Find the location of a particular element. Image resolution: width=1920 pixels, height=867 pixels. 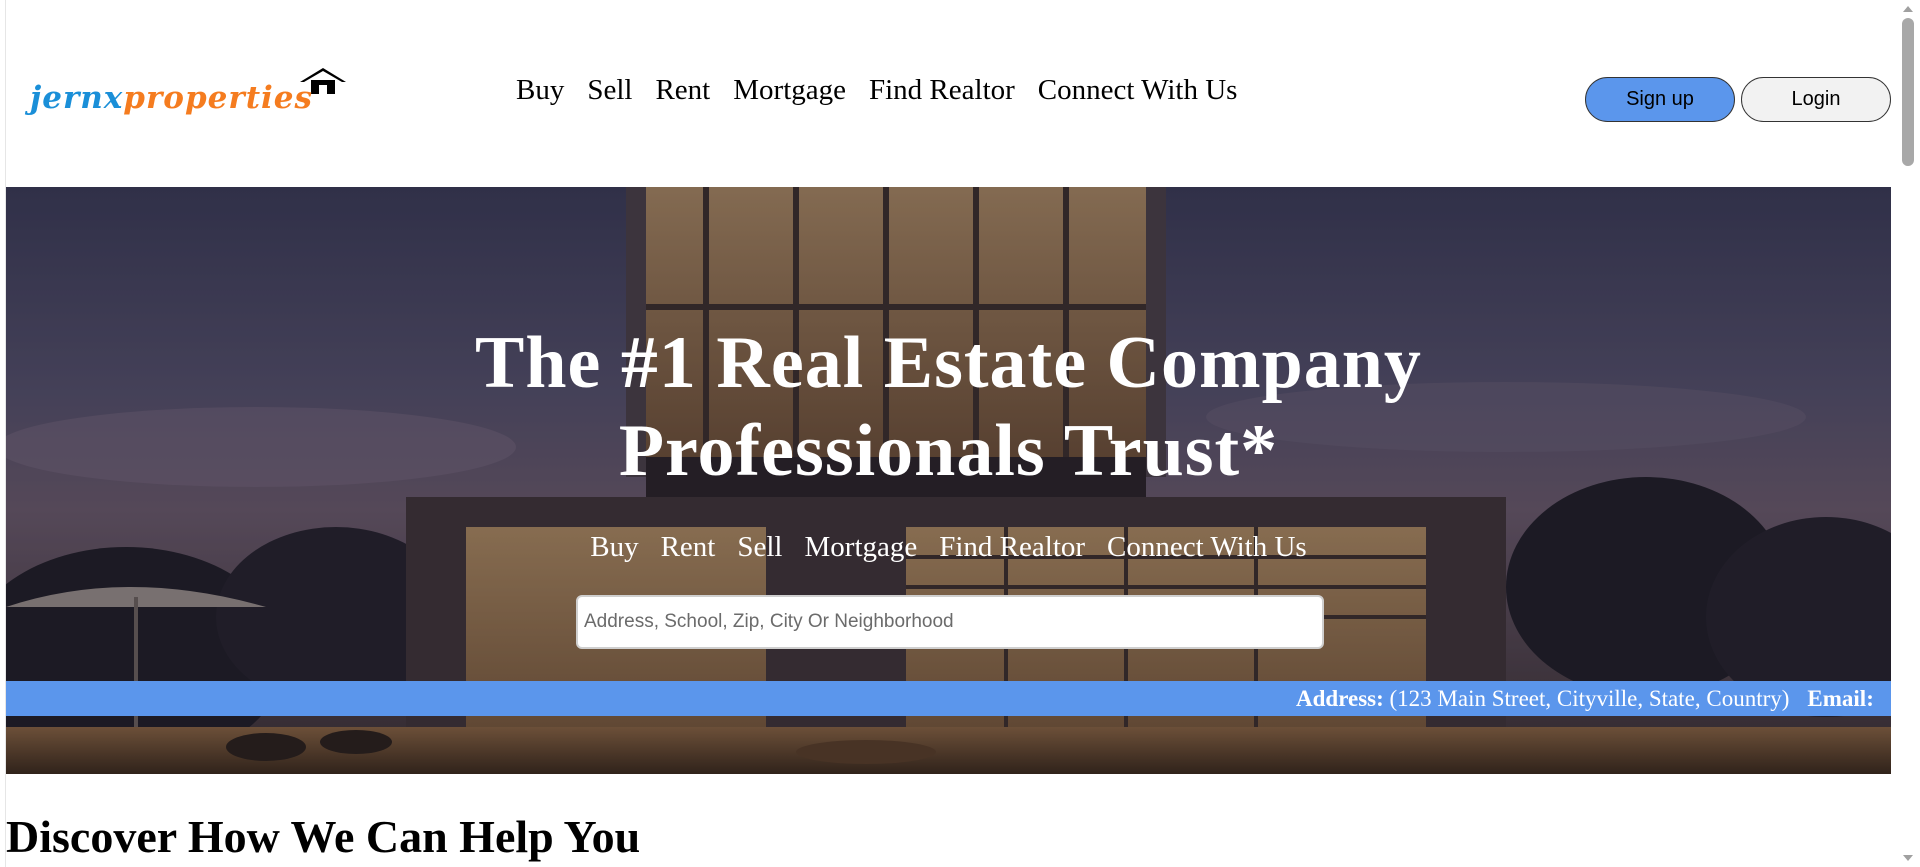

search-box is located at coordinates (950, 622).